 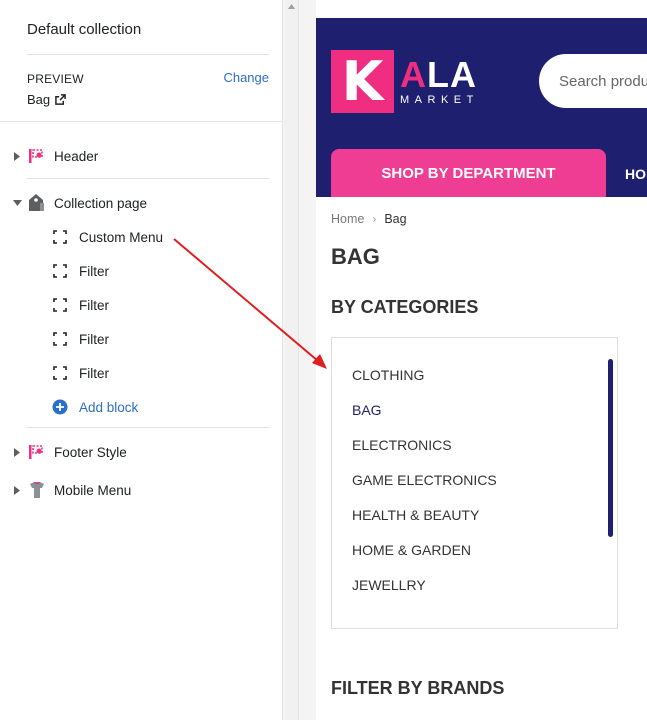 What do you see at coordinates (109, 407) in the screenshot?
I see `add-block-label: Add block` at bounding box center [109, 407].